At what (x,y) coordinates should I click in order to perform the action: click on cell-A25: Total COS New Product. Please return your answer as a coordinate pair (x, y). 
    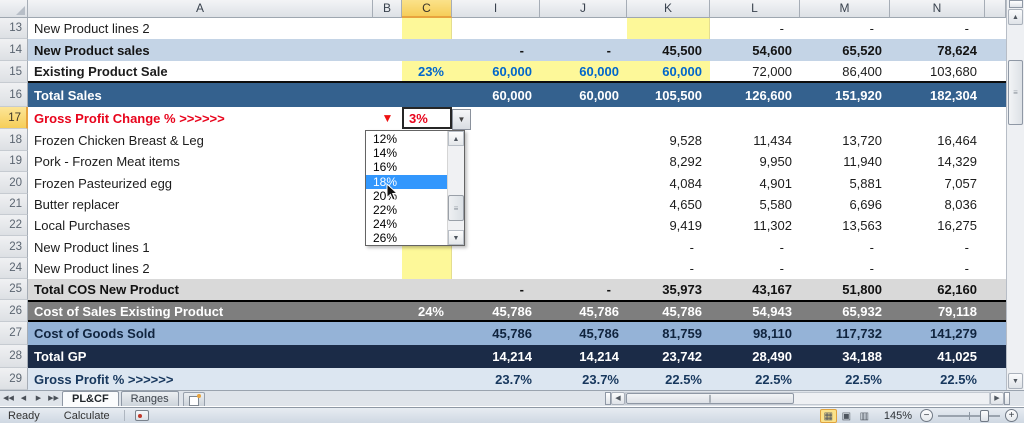
    Looking at the image, I should click on (200, 289).